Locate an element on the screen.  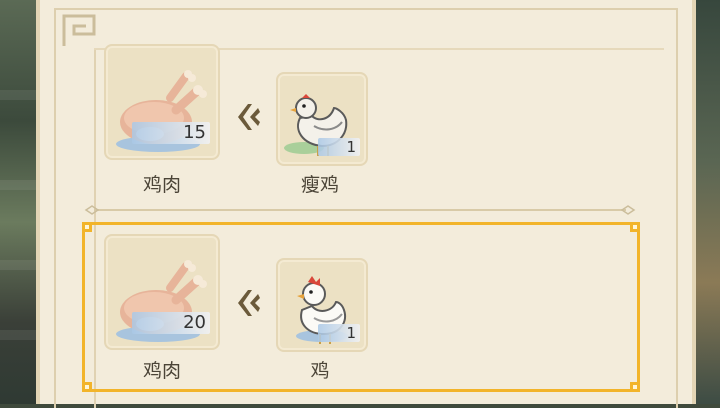
corner-ornament-icon is located at coordinates (79, 30).